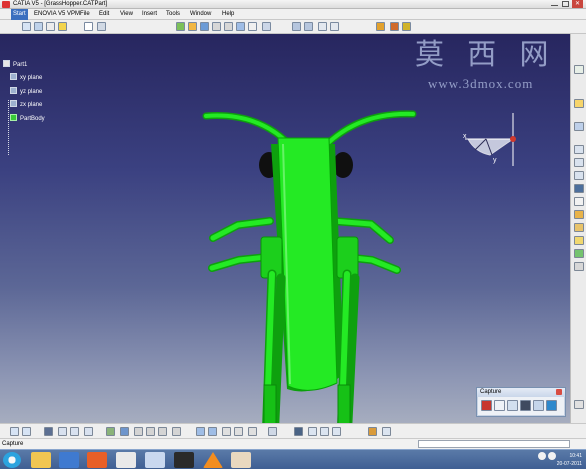  Describe the element at coordinates (62, 431) in the screenshot. I see `measure-between-icon` at that location.